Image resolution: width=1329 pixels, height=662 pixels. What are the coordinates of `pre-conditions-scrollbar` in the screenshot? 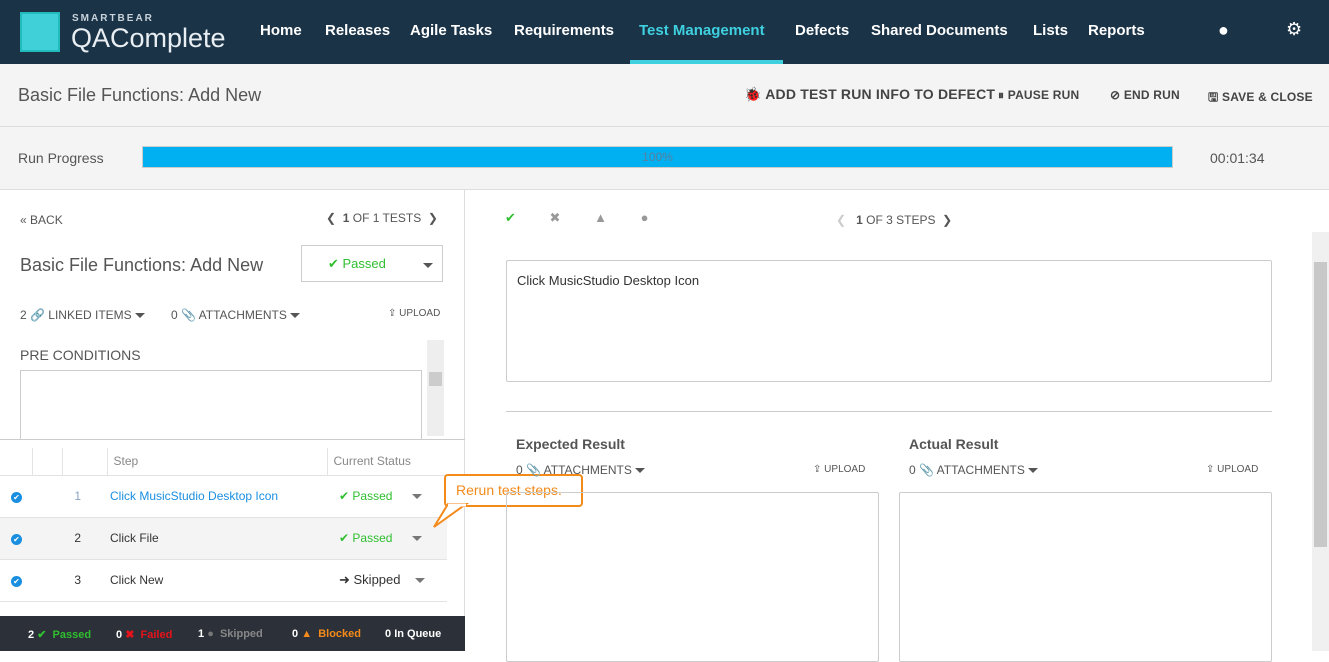 It's located at (435, 388).